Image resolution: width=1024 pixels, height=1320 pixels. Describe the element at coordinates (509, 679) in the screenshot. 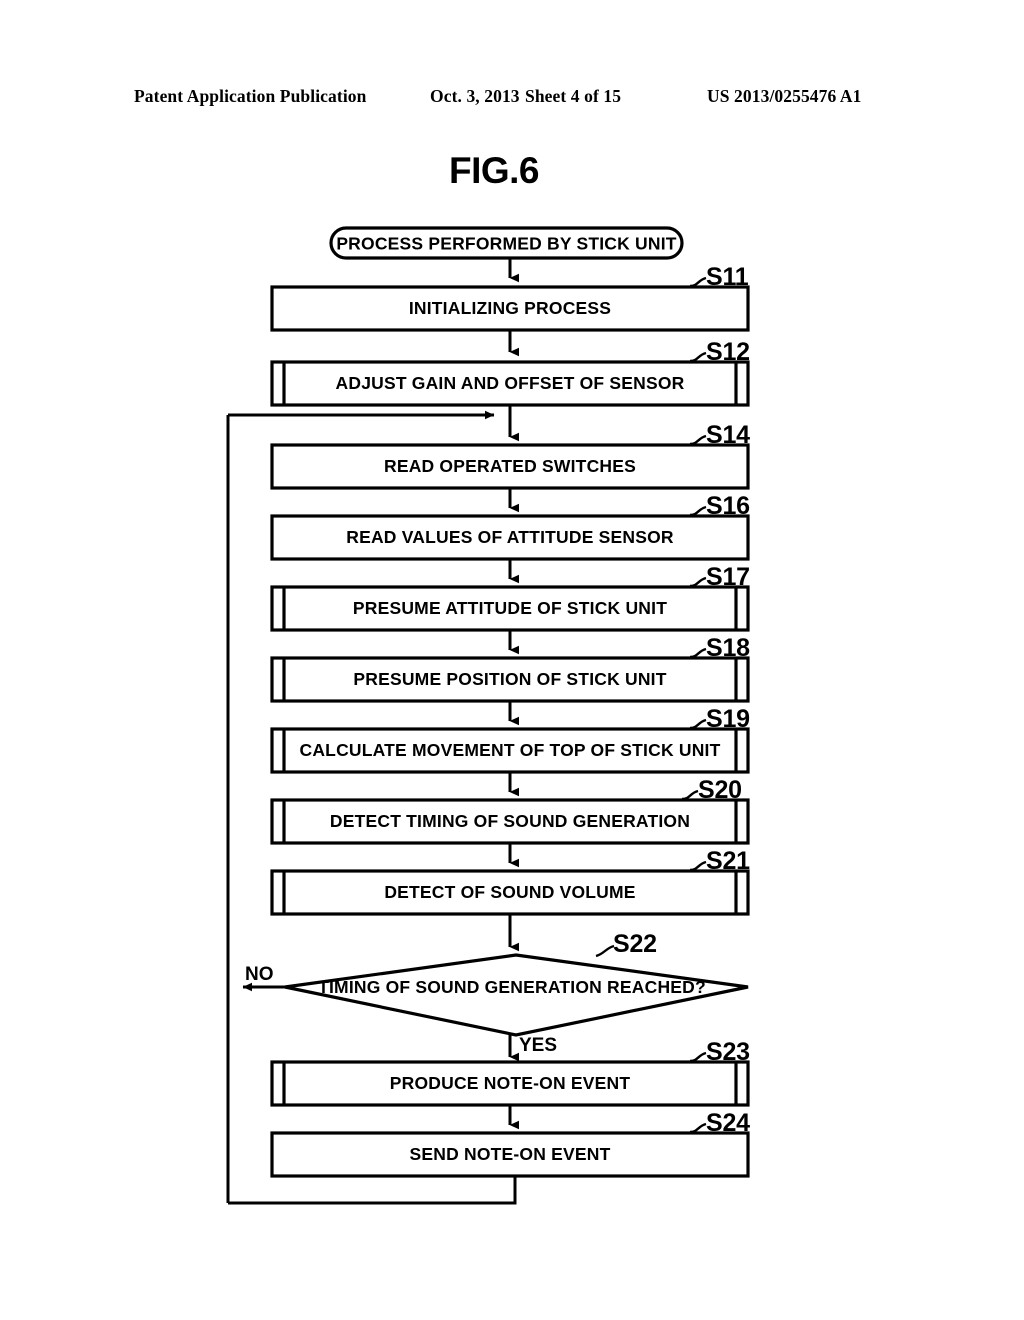

I see `s18-label: PRESUME POSITION OF STICK UNIT` at that location.